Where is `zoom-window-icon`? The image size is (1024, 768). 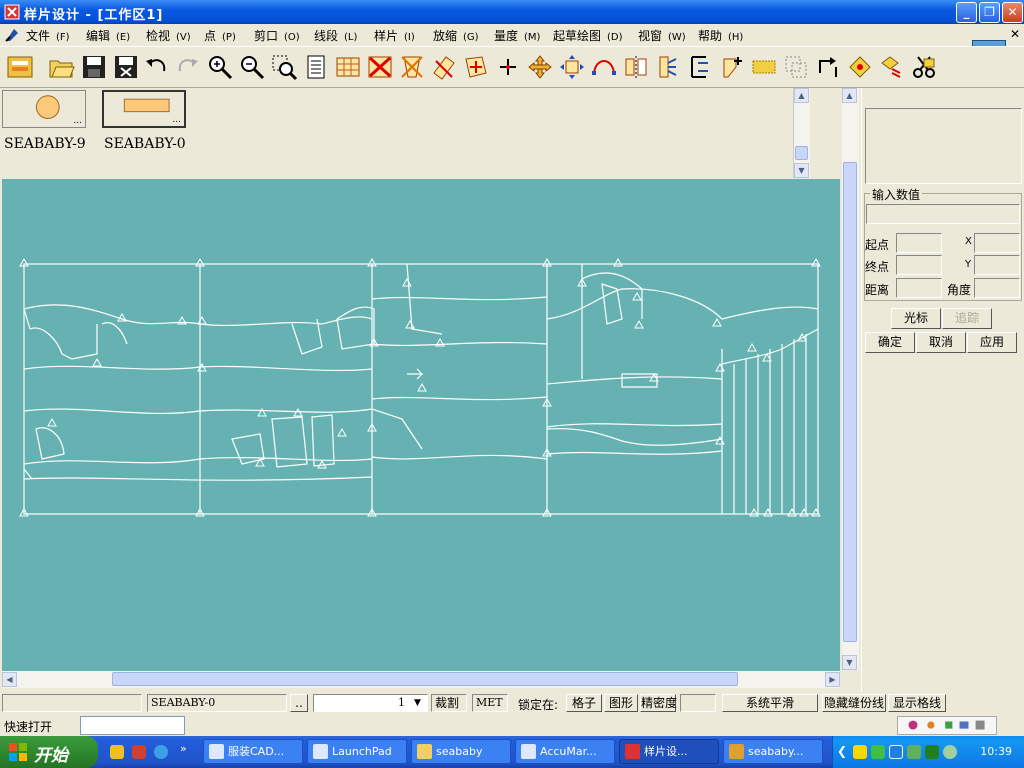 zoom-window-icon is located at coordinates (284, 67).